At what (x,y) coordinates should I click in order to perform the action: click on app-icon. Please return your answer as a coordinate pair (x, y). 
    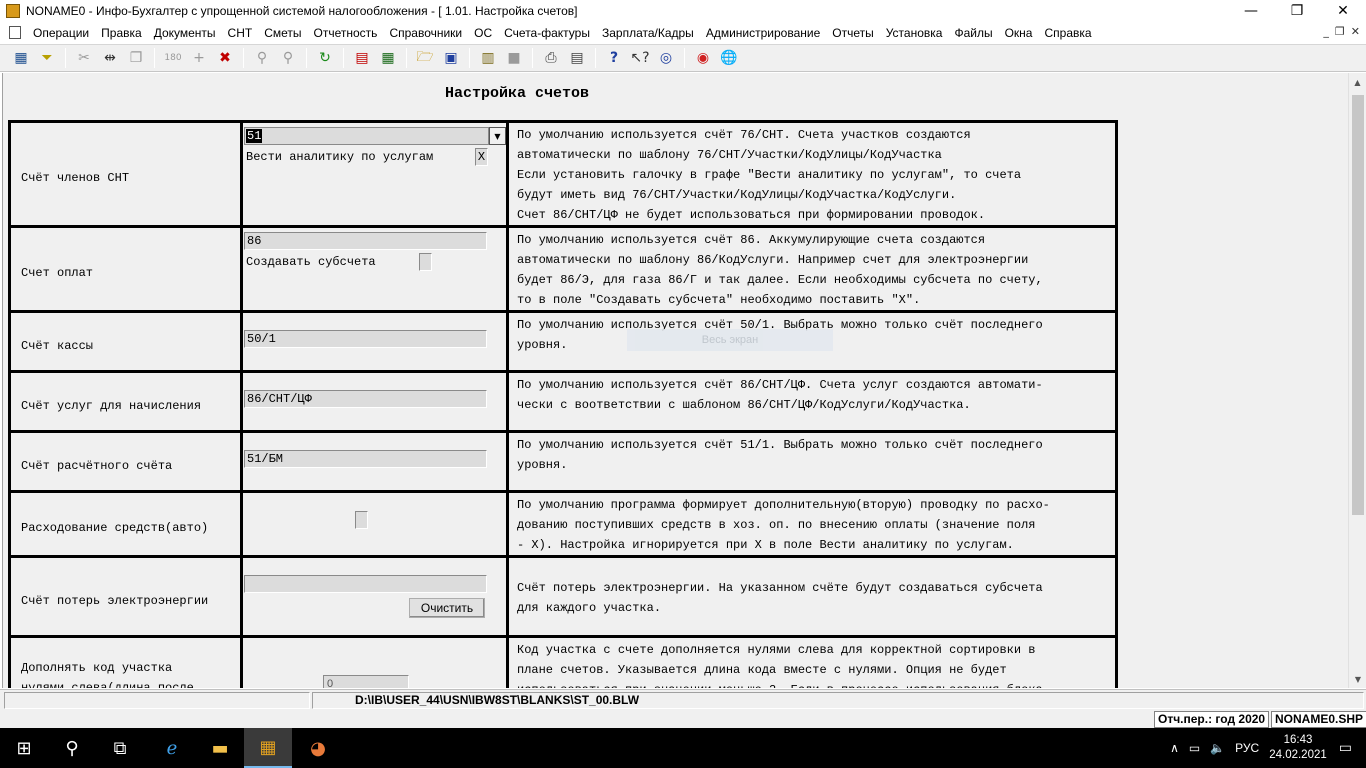
    Looking at the image, I should click on (13, 11).